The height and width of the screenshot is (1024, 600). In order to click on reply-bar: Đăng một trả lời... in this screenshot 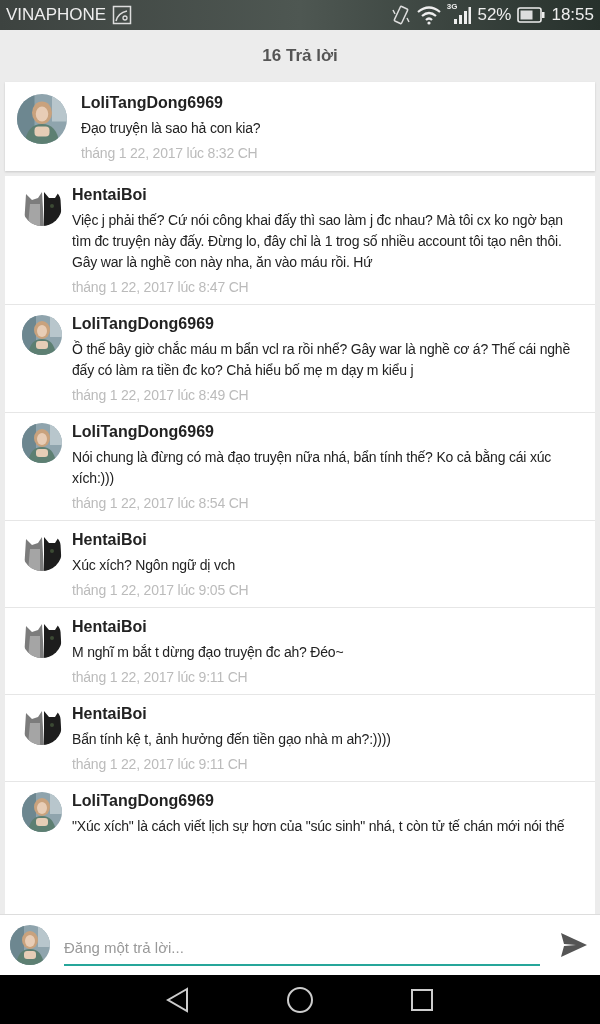, I will do `click(300, 944)`.